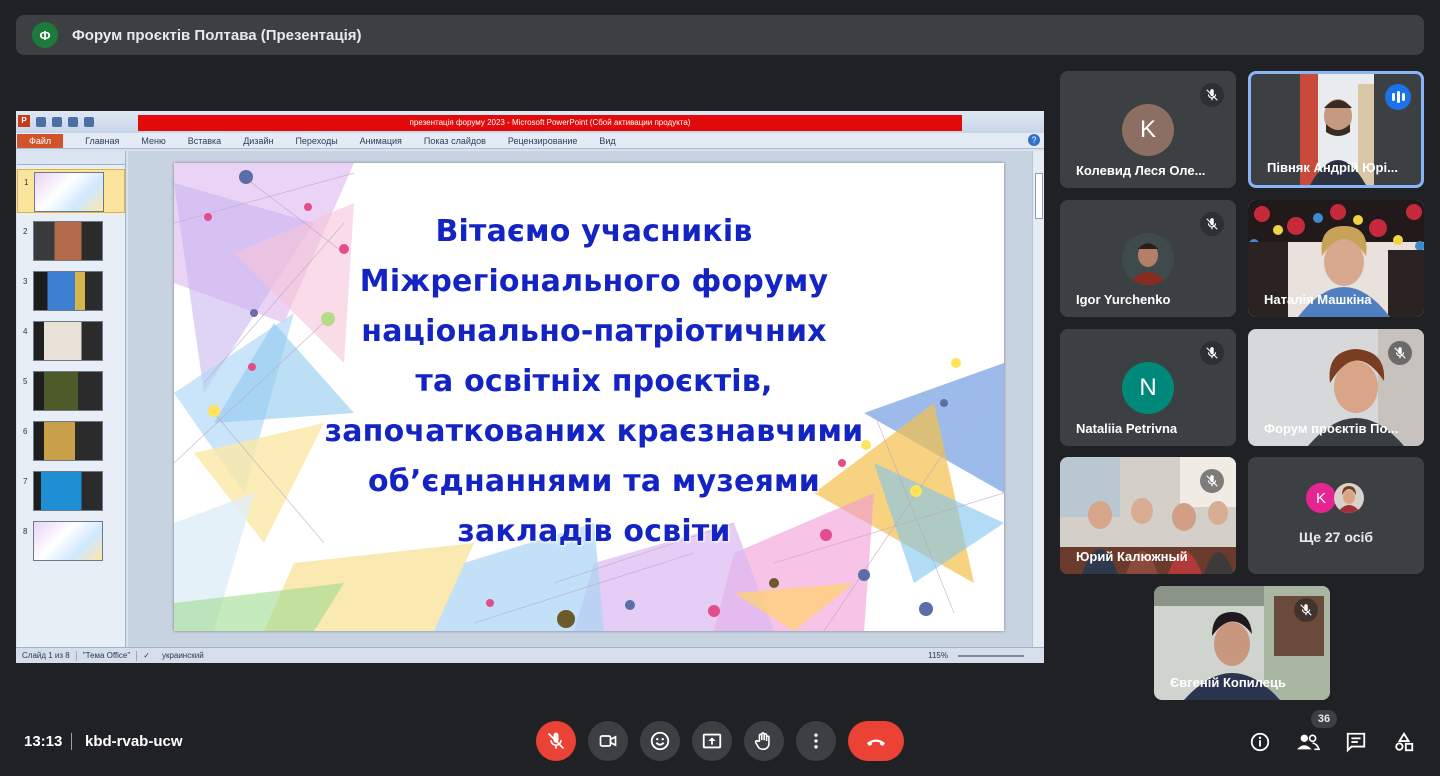  What do you see at coordinates (89, 122) in the screenshot?
I see `print-icon` at bounding box center [89, 122].